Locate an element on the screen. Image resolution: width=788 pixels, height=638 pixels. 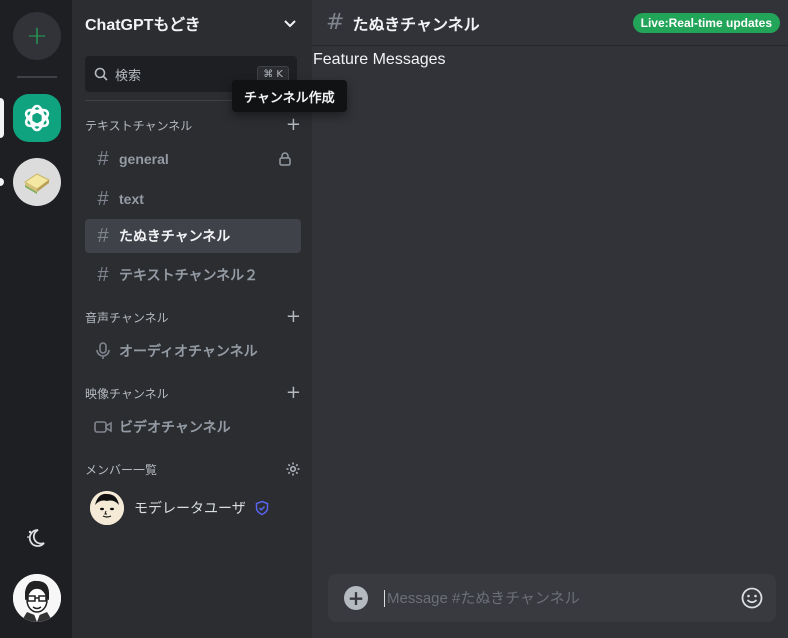
member-avatar is located at coordinates (107, 508).